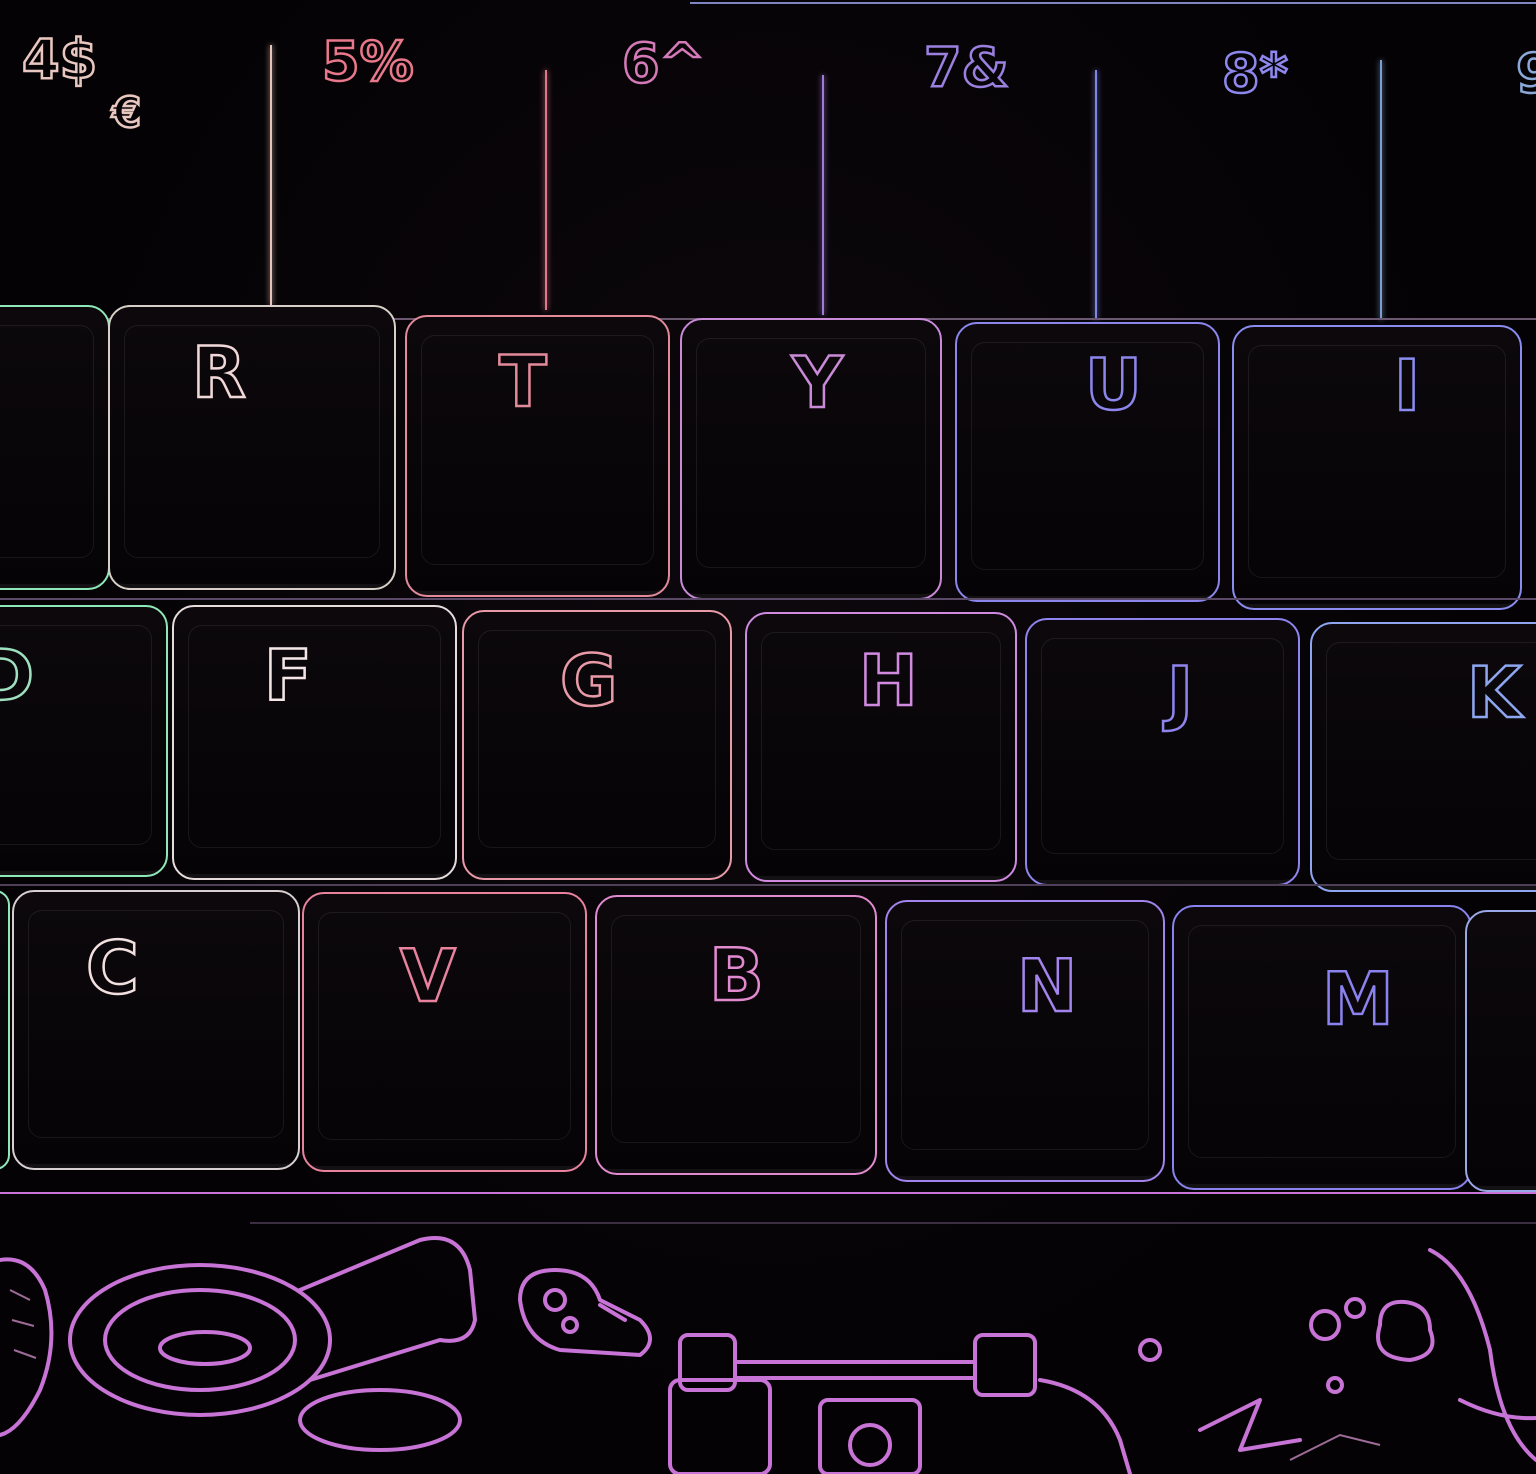 This screenshot has height=1474, width=1536. What do you see at coordinates (1181, 693) in the screenshot?
I see `key-legend-j: J` at bounding box center [1181, 693].